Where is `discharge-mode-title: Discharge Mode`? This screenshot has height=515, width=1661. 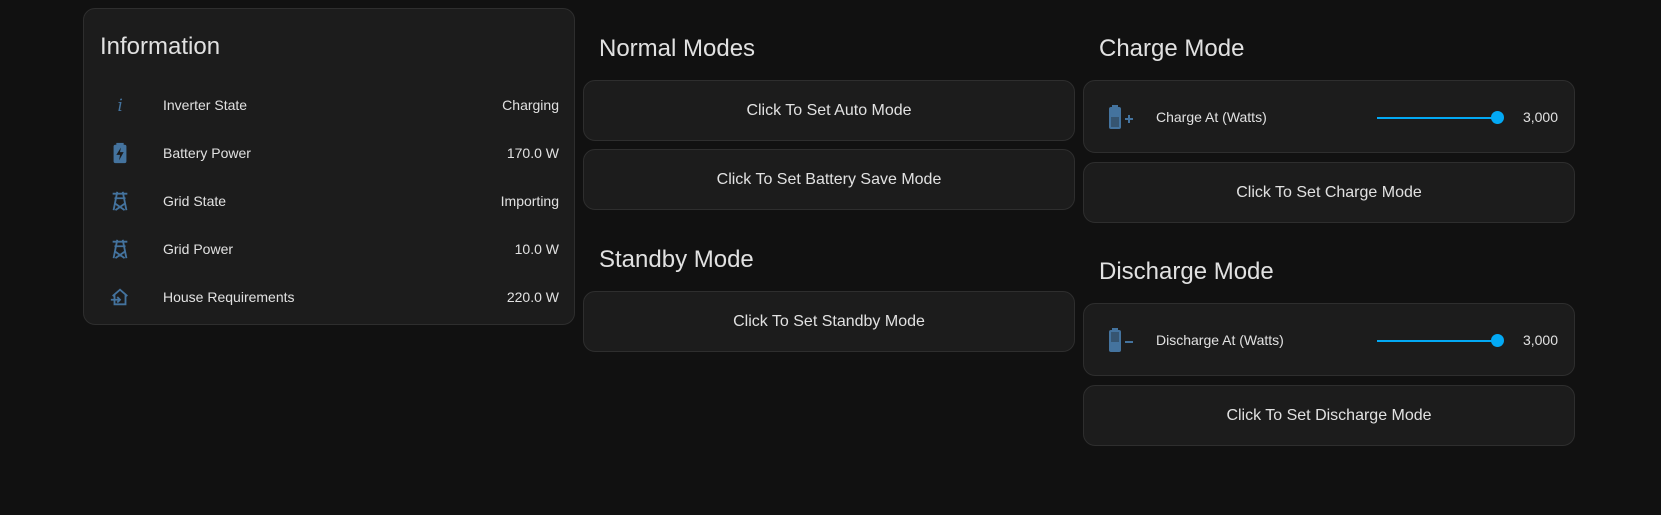 discharge-mode-title: Discharge Mode is located at coordinates (1186, 271).